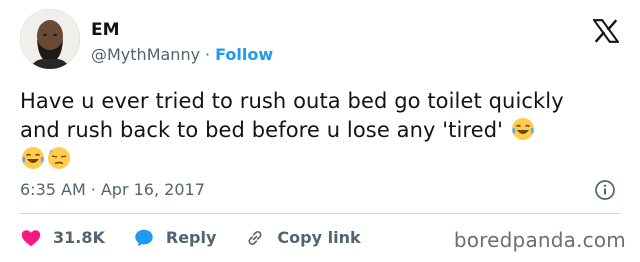  Describe the element at coordinates (144, 238) in the screenshot. I see `reply-bubble-icon` at that location.